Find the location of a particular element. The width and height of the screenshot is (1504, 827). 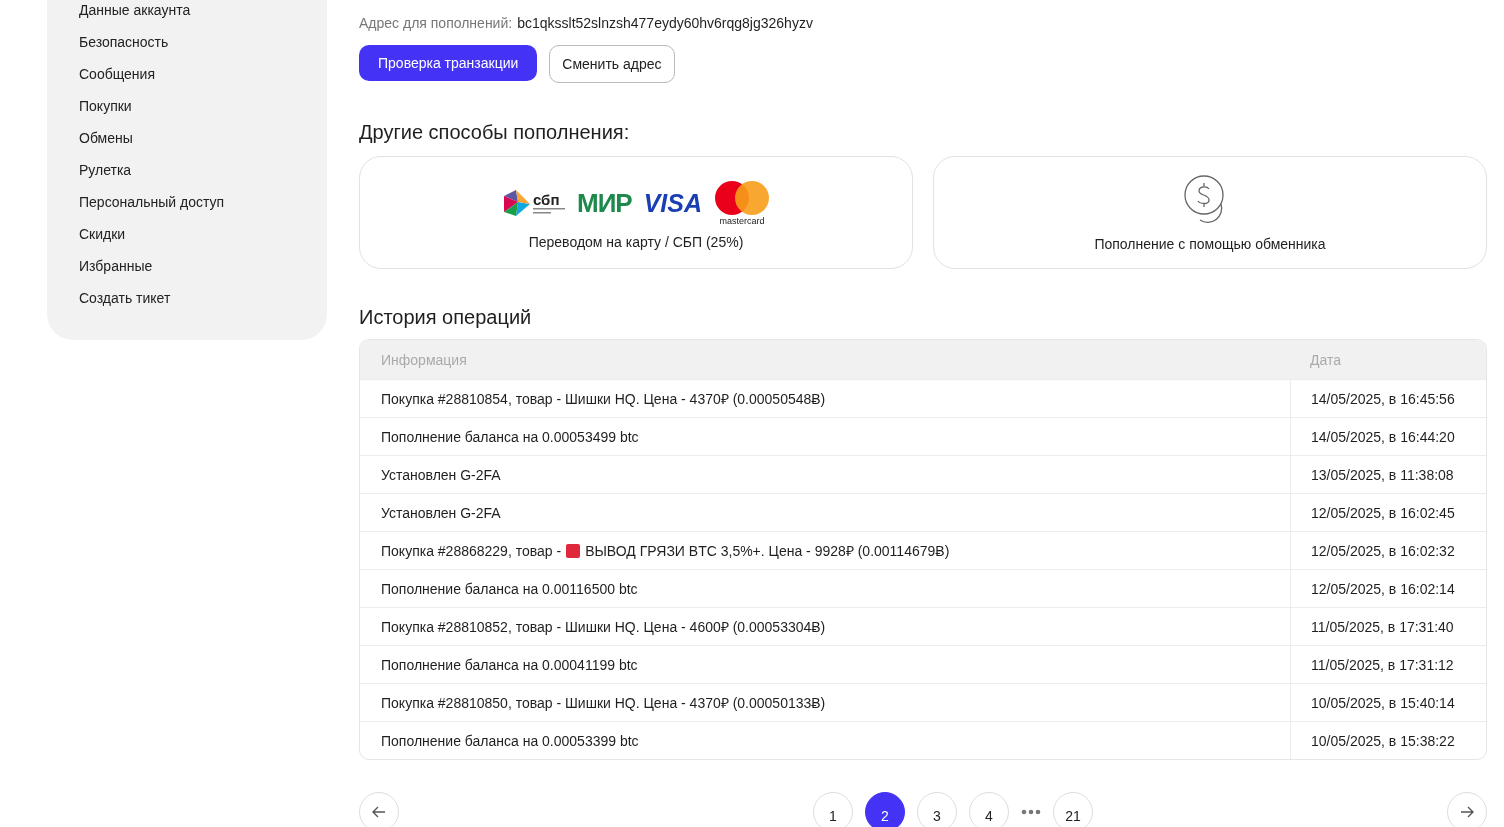

table-cell-text: Покупка #28810854, товар - Шишки HQ. Цена - 4370₽ (0.00050548Ƀ) is located at coordinates (603, 399).